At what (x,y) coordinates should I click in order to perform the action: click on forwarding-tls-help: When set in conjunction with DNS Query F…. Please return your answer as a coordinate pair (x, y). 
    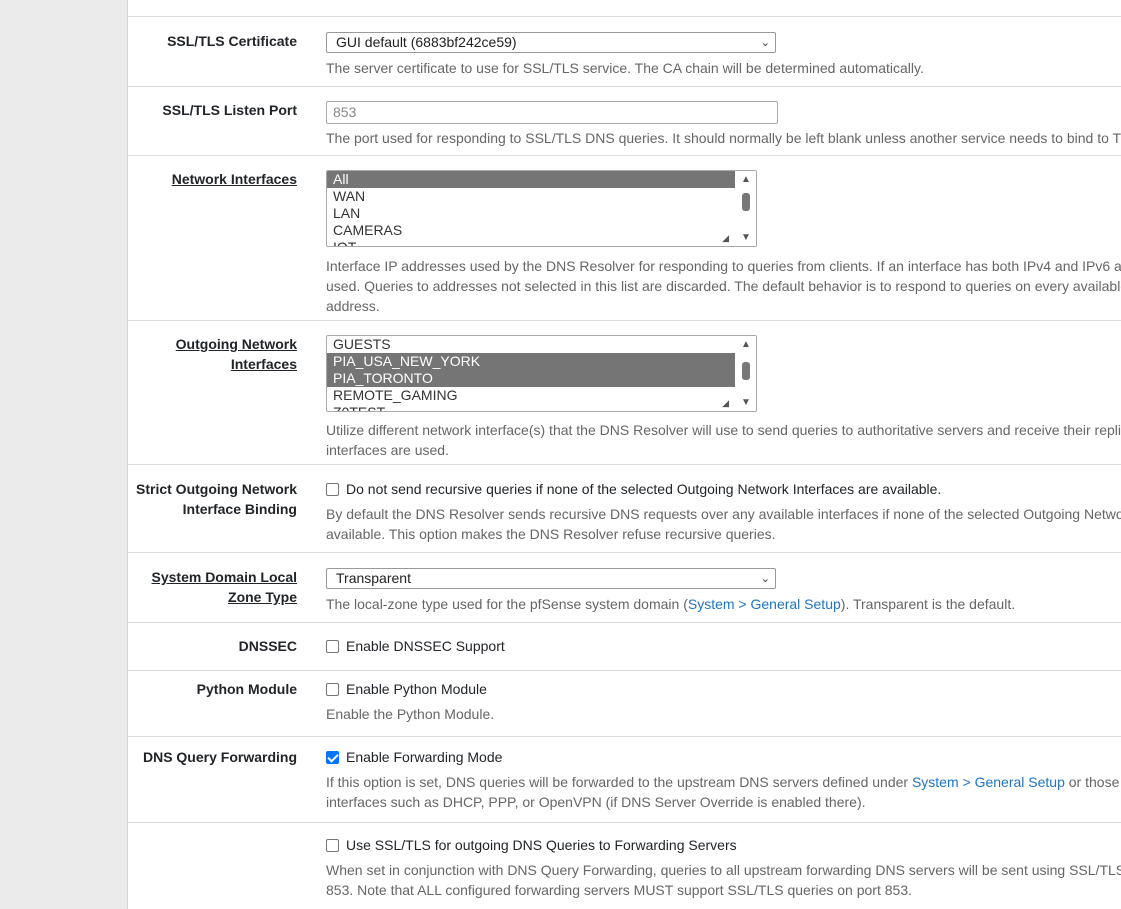
    Looking at the image, I should click on (723, 880).